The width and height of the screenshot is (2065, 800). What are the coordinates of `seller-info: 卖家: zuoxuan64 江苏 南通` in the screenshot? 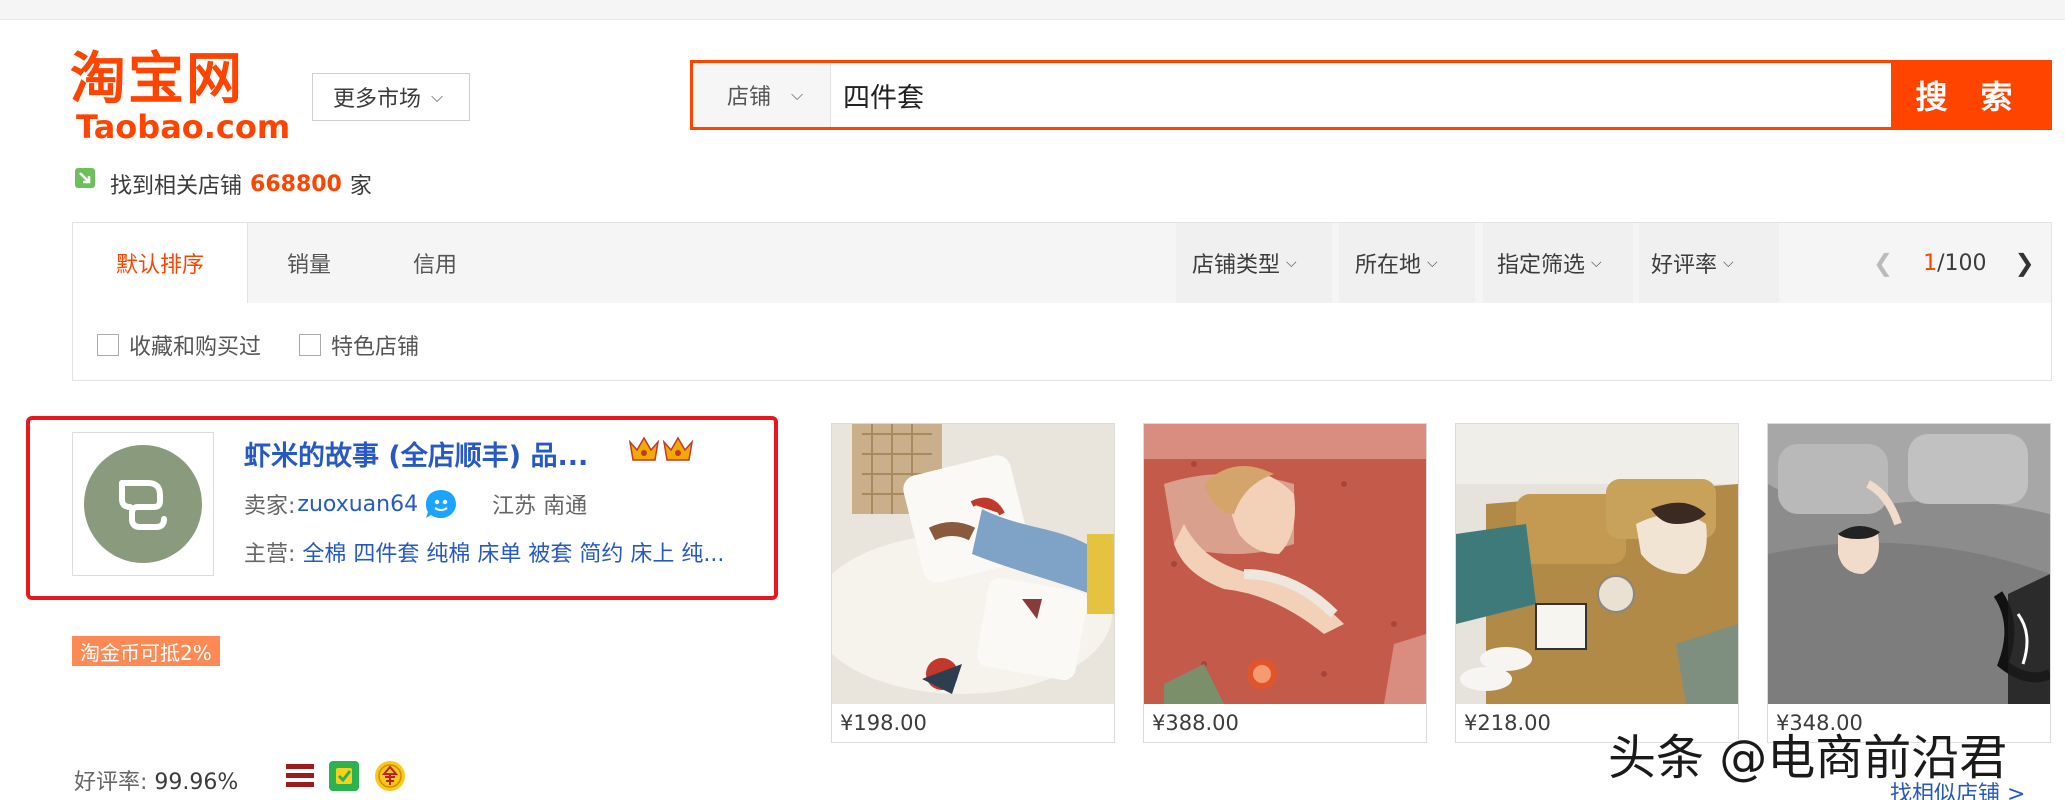 It's located at (415, 504).